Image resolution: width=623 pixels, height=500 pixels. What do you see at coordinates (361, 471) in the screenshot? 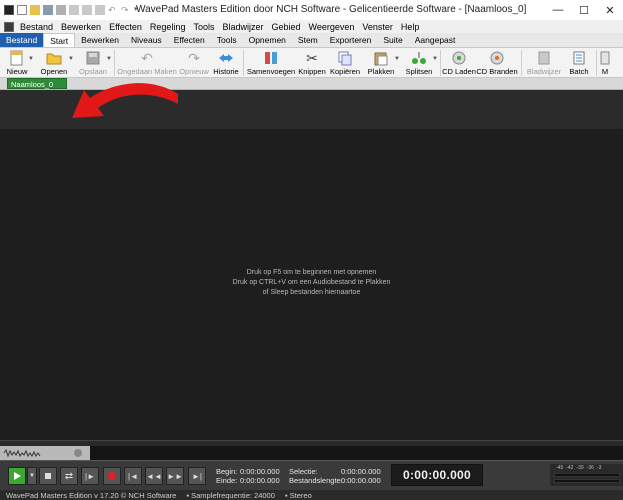
I see `selection-value: 0:00:00.000` at bounding box center [361, 471].